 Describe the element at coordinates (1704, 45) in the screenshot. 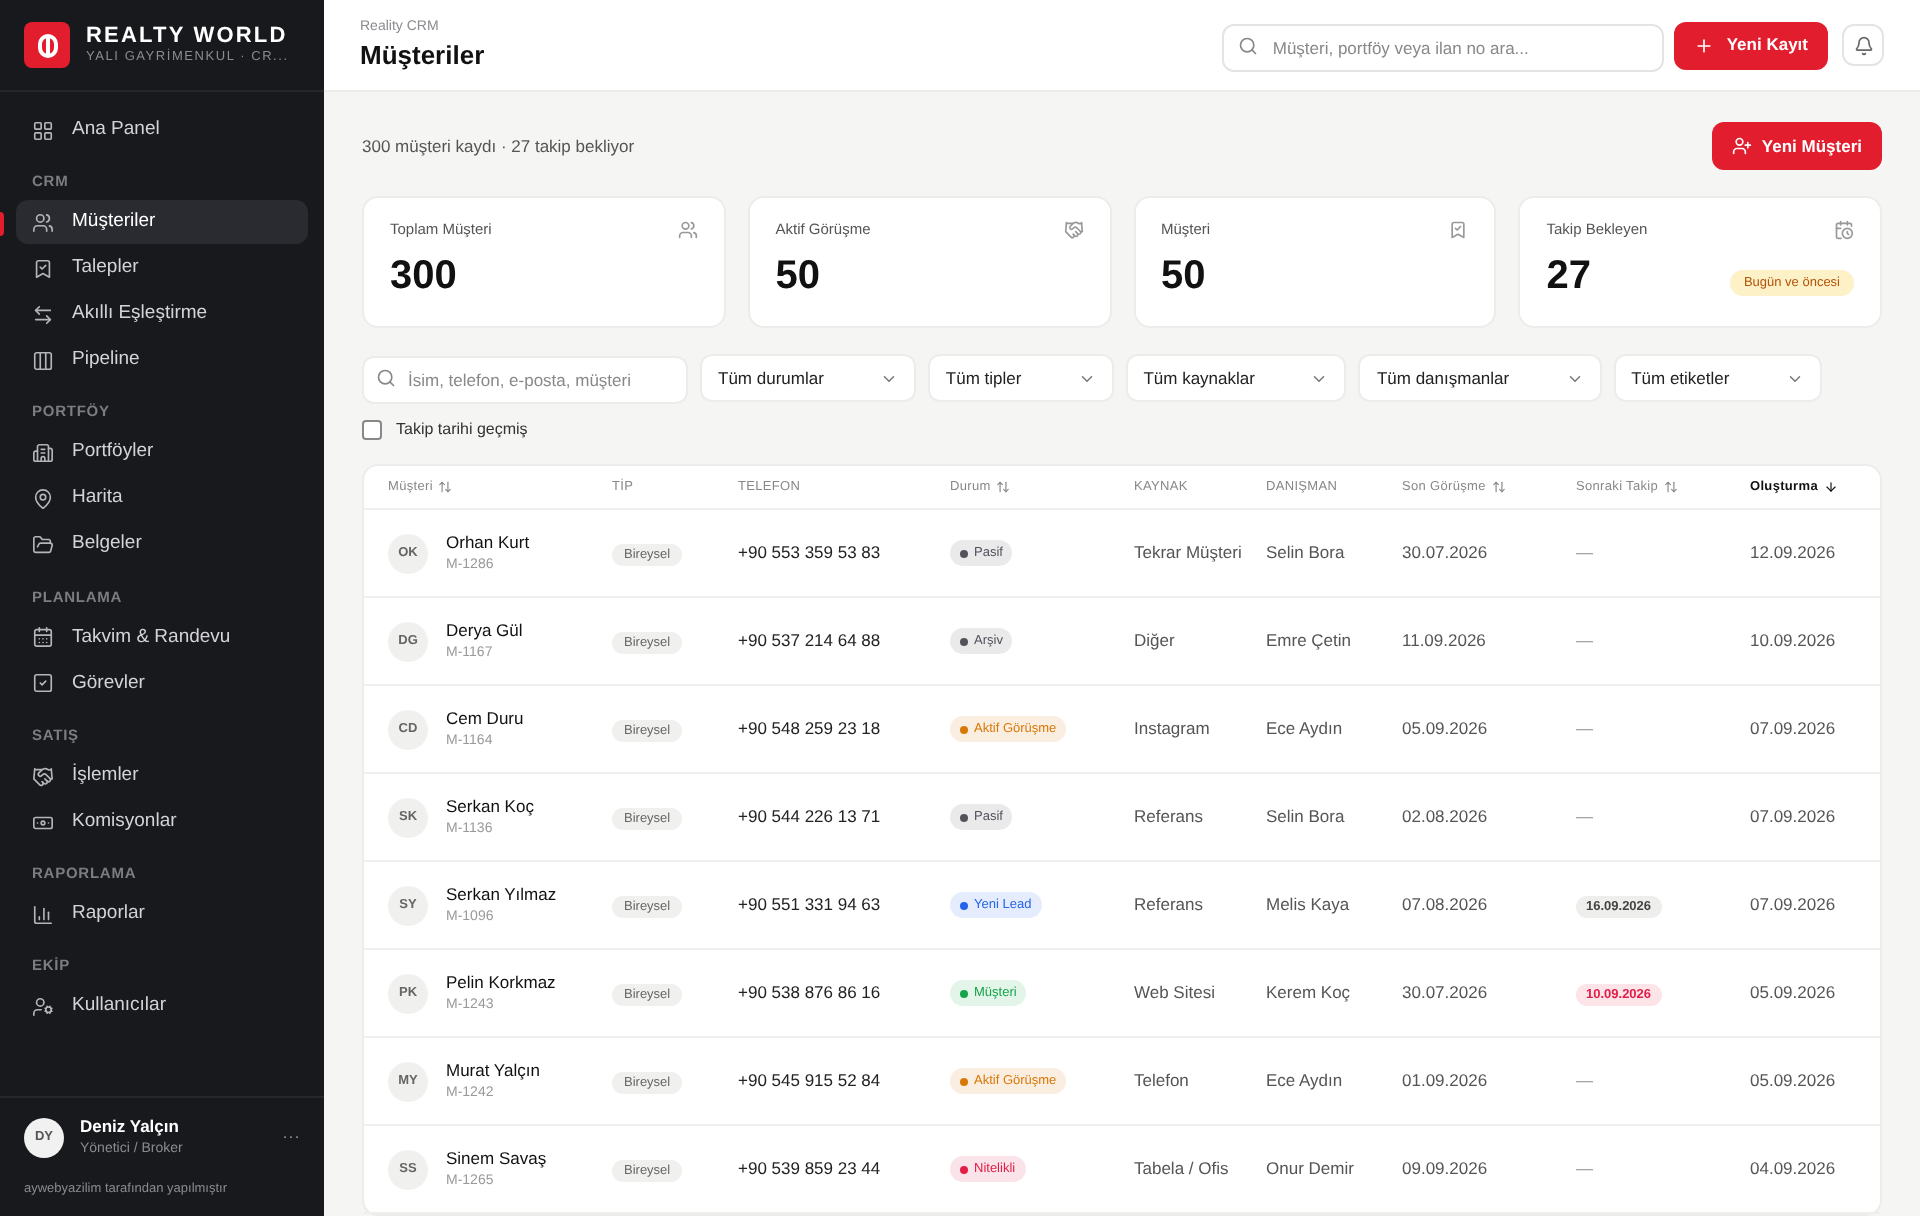

I see `plus-icon` at that location.